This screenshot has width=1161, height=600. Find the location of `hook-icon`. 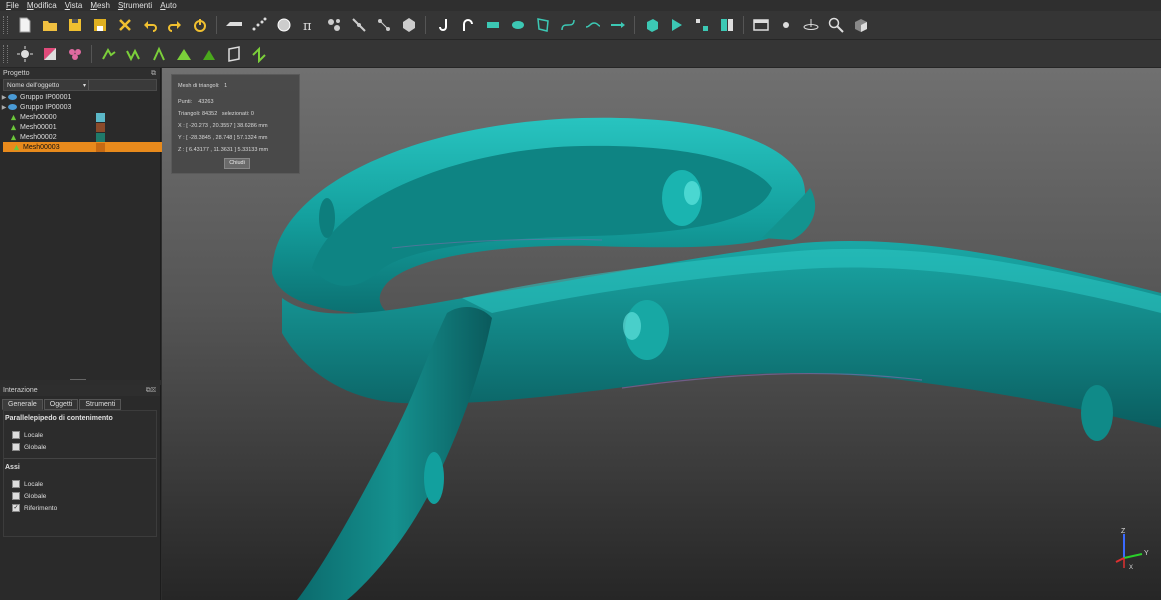

hook-icon is located at coordinates (443, 25).